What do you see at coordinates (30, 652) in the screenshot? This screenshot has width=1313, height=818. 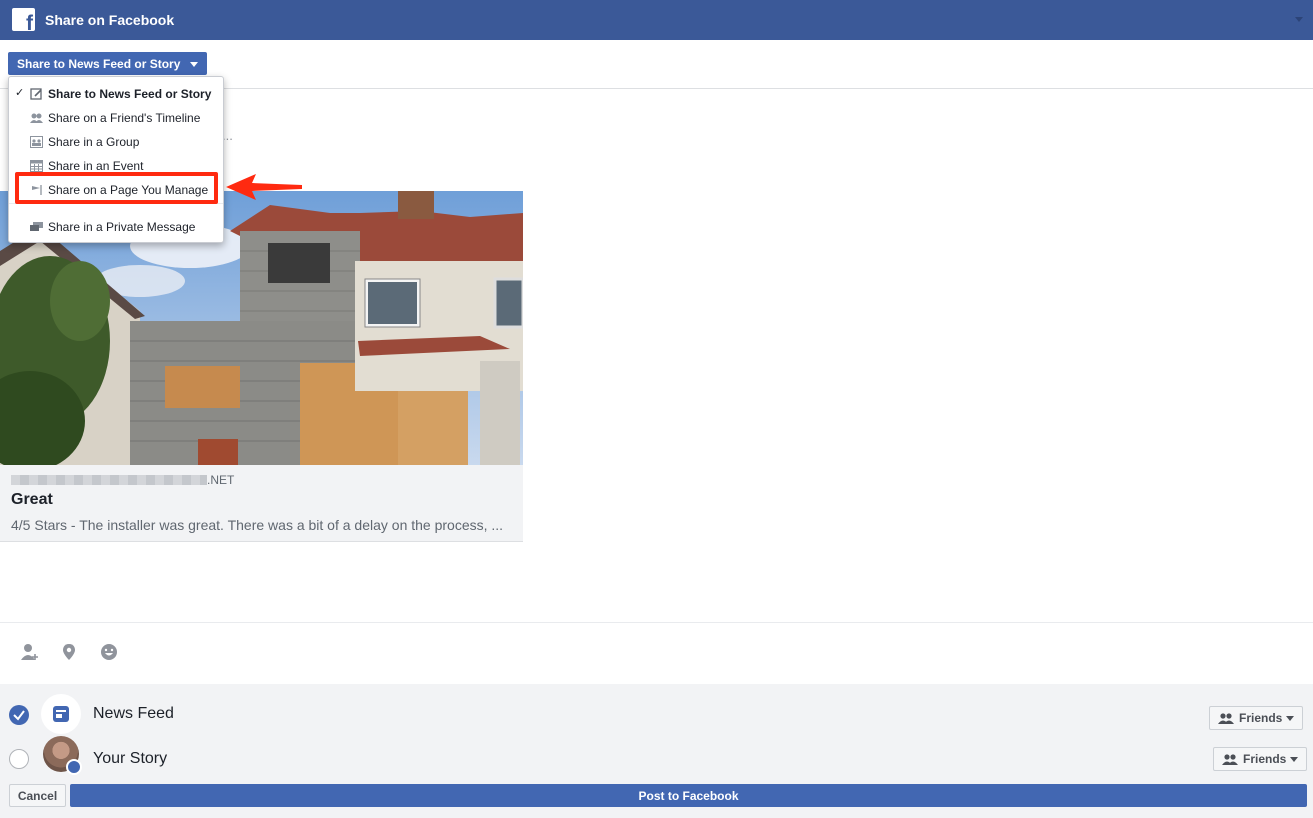 I see `tag-friends-icon` at bounding box center [30, 652].